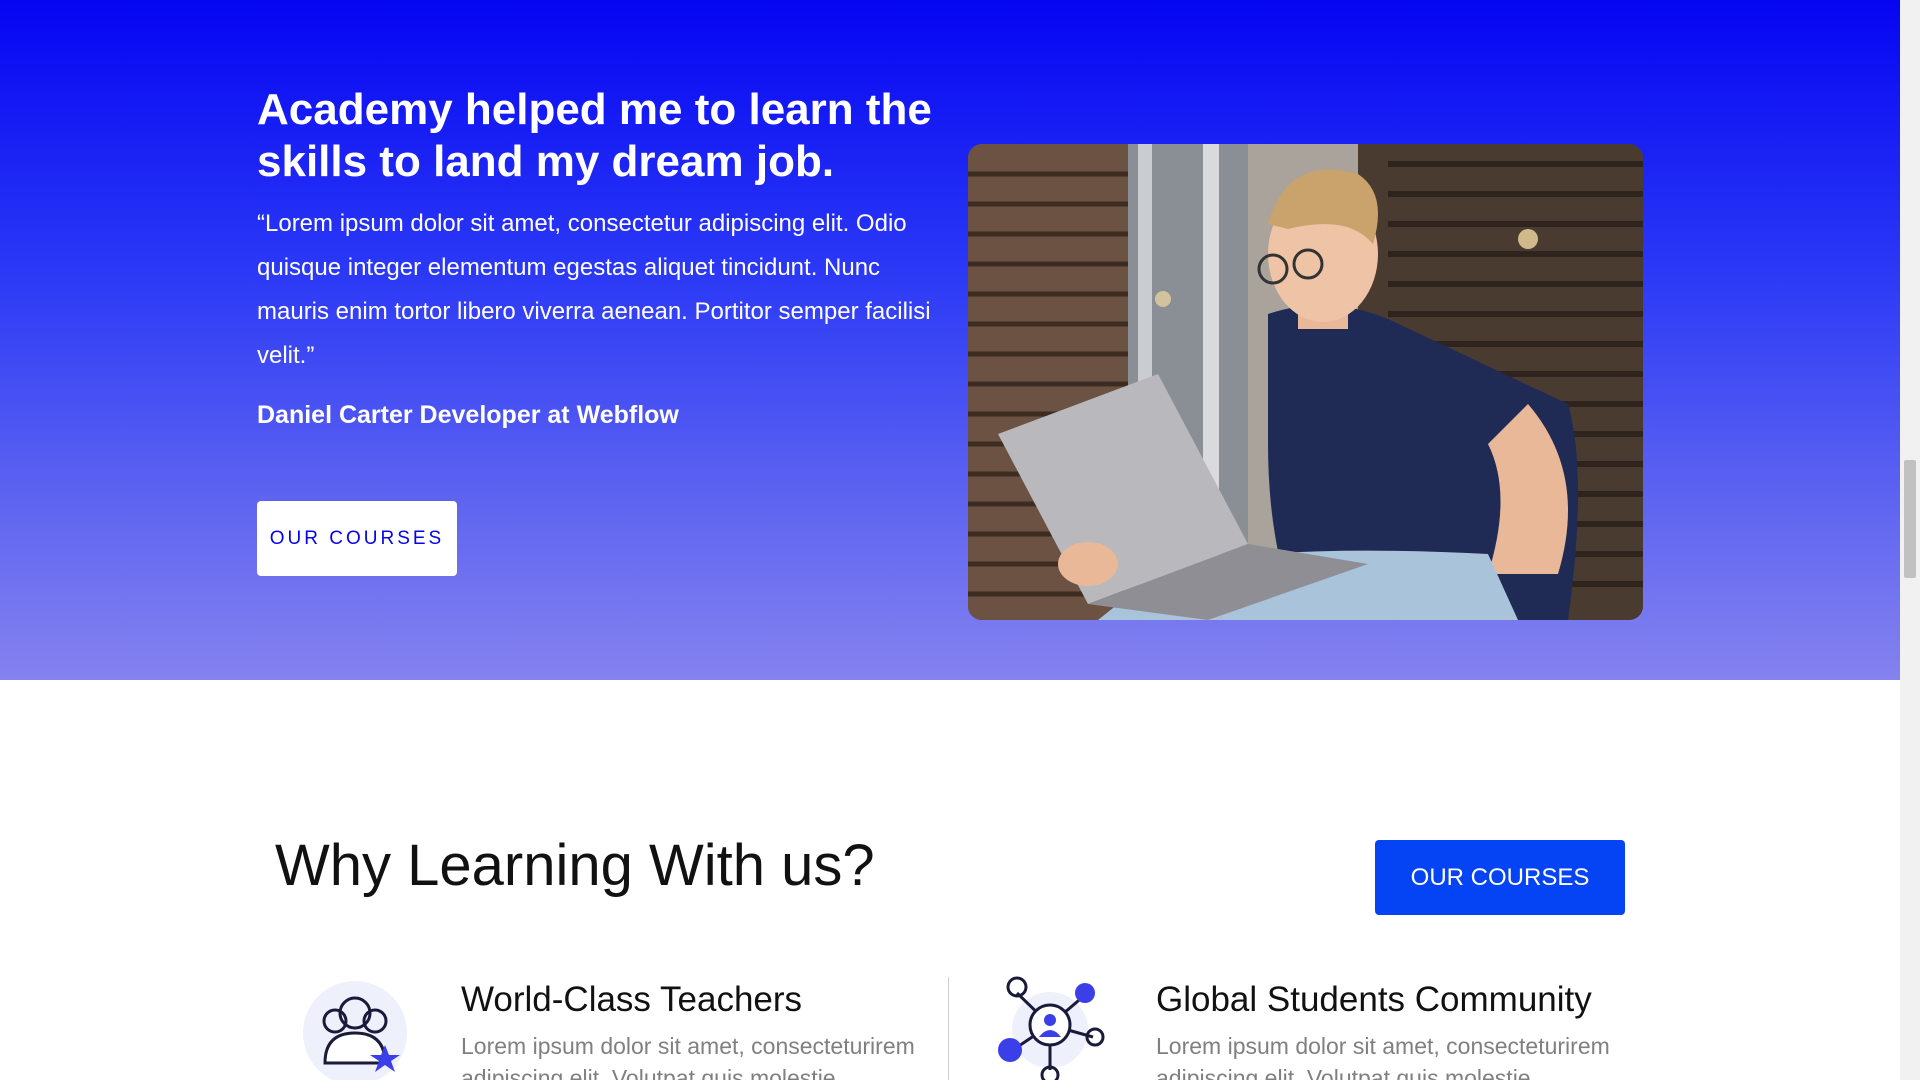  Describe the element at coordinates (575, 865) in the screenshot. I see `why-learning-heading: Why Learning With us?` at that location.